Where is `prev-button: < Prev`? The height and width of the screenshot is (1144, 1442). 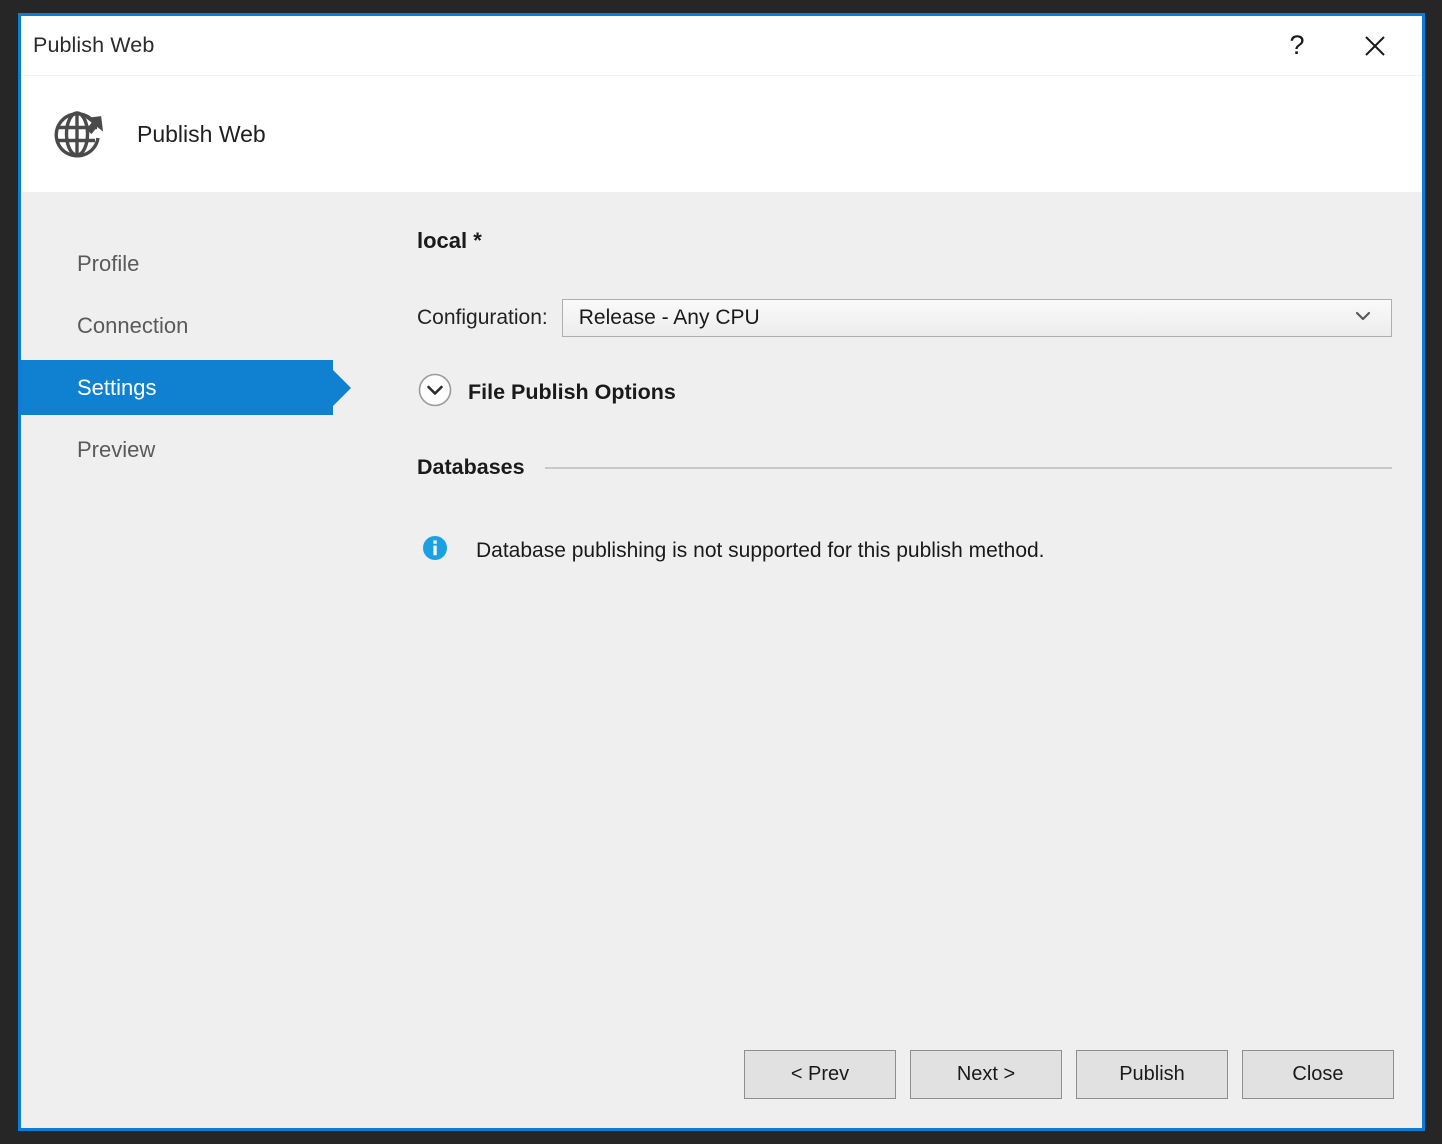
prev-button: < Prev is located at coordinates (820, 1074).